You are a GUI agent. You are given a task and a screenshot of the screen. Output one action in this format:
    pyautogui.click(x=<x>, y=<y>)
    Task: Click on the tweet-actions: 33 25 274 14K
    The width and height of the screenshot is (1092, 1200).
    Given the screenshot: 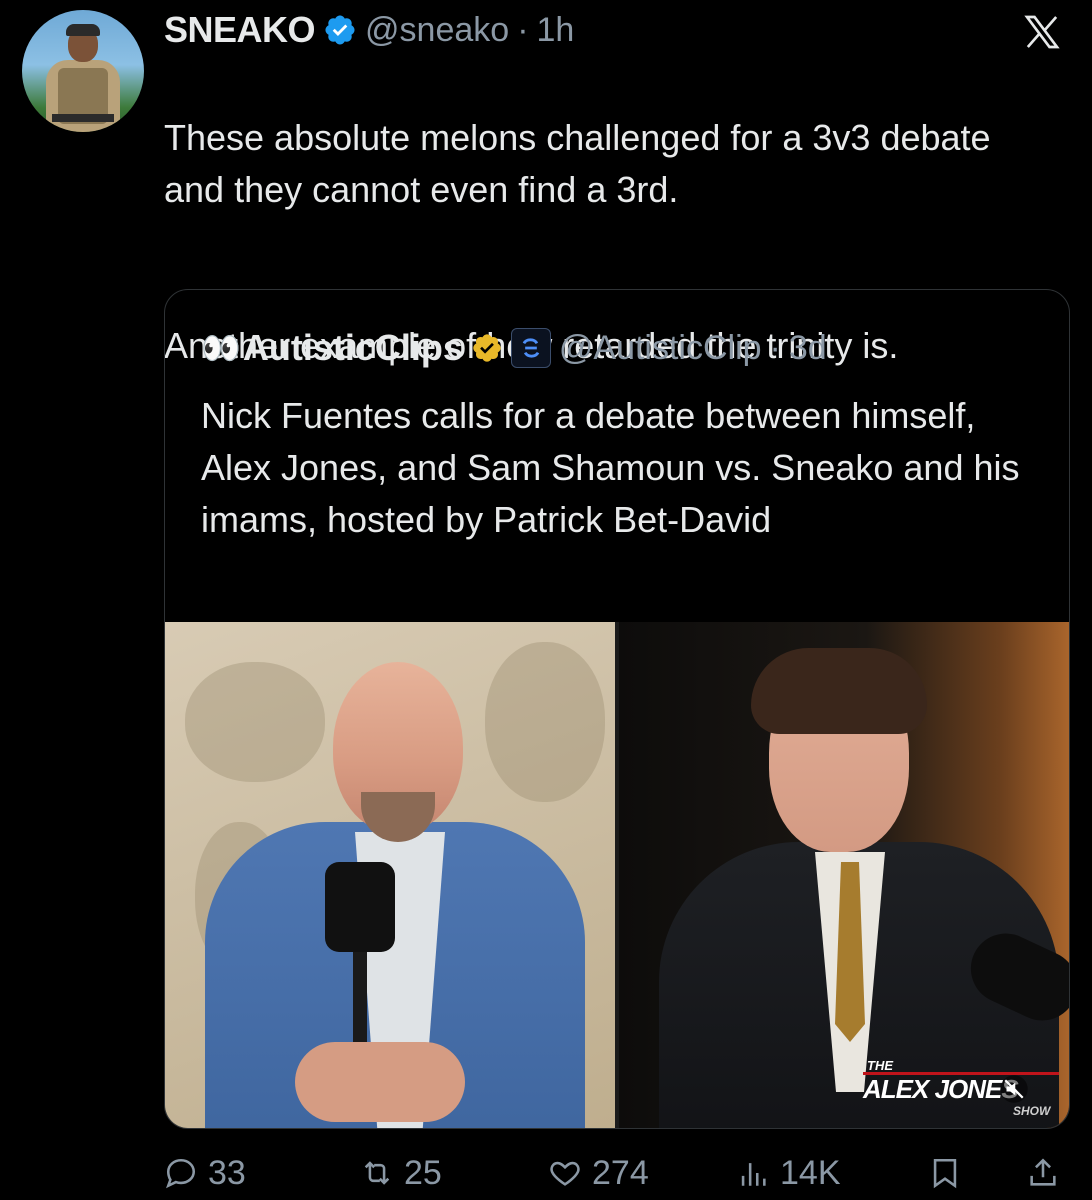 What is the action you would take?
    pyautogui.click(x=616, y=1173)
    